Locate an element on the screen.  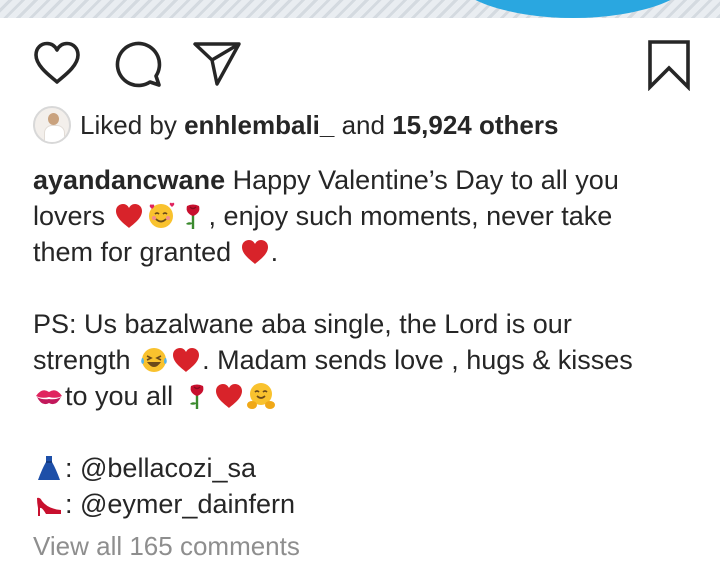
liked-by-username: enhlembali_ is located at coordinates (259, 125).